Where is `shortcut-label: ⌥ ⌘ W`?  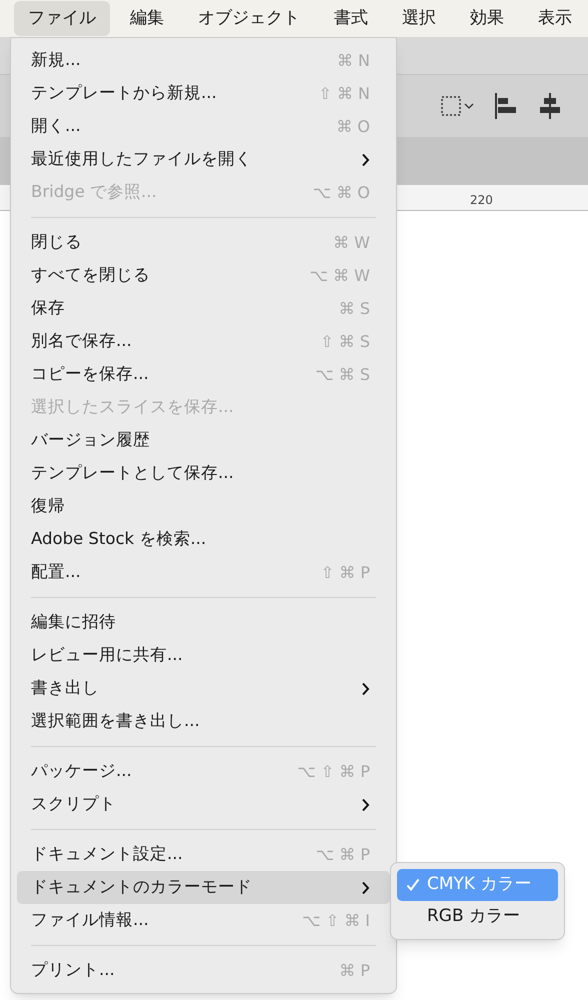 shortcut-label: ⌥ ⌘ W is located at coordinates (340, 275).